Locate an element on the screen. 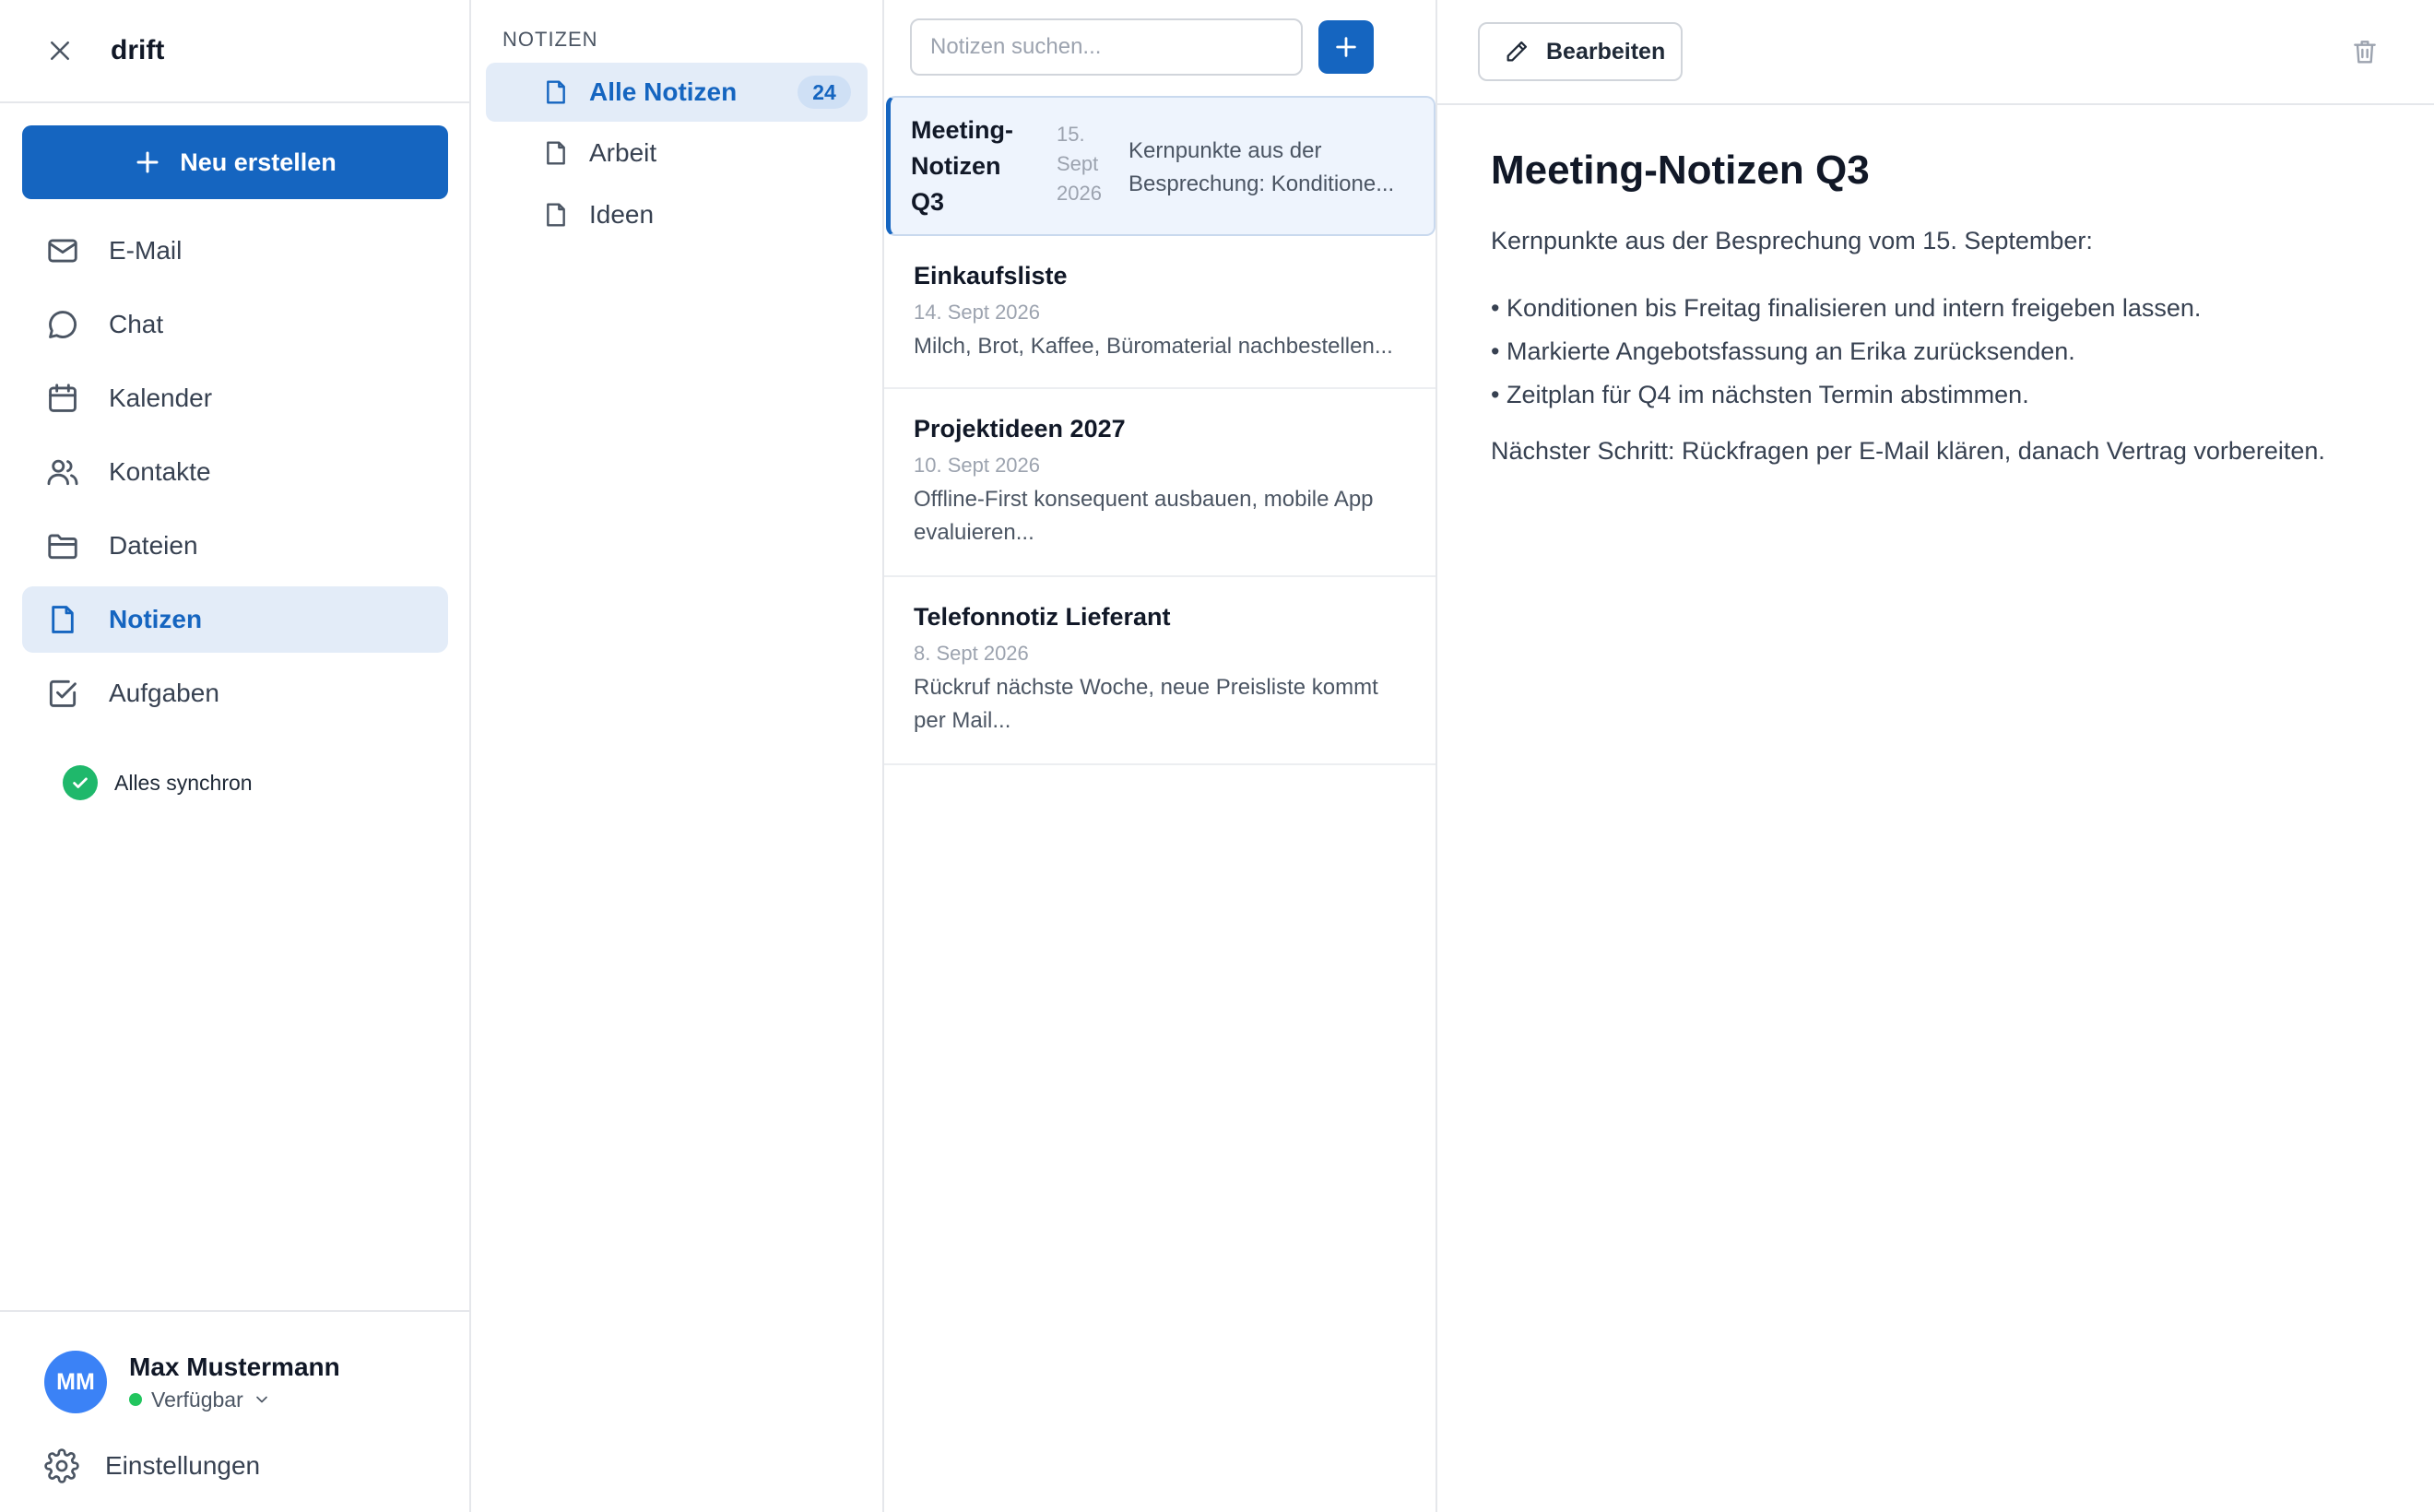  user-status-dropdown: Verfügbar is located at coordinates (234, 1400).